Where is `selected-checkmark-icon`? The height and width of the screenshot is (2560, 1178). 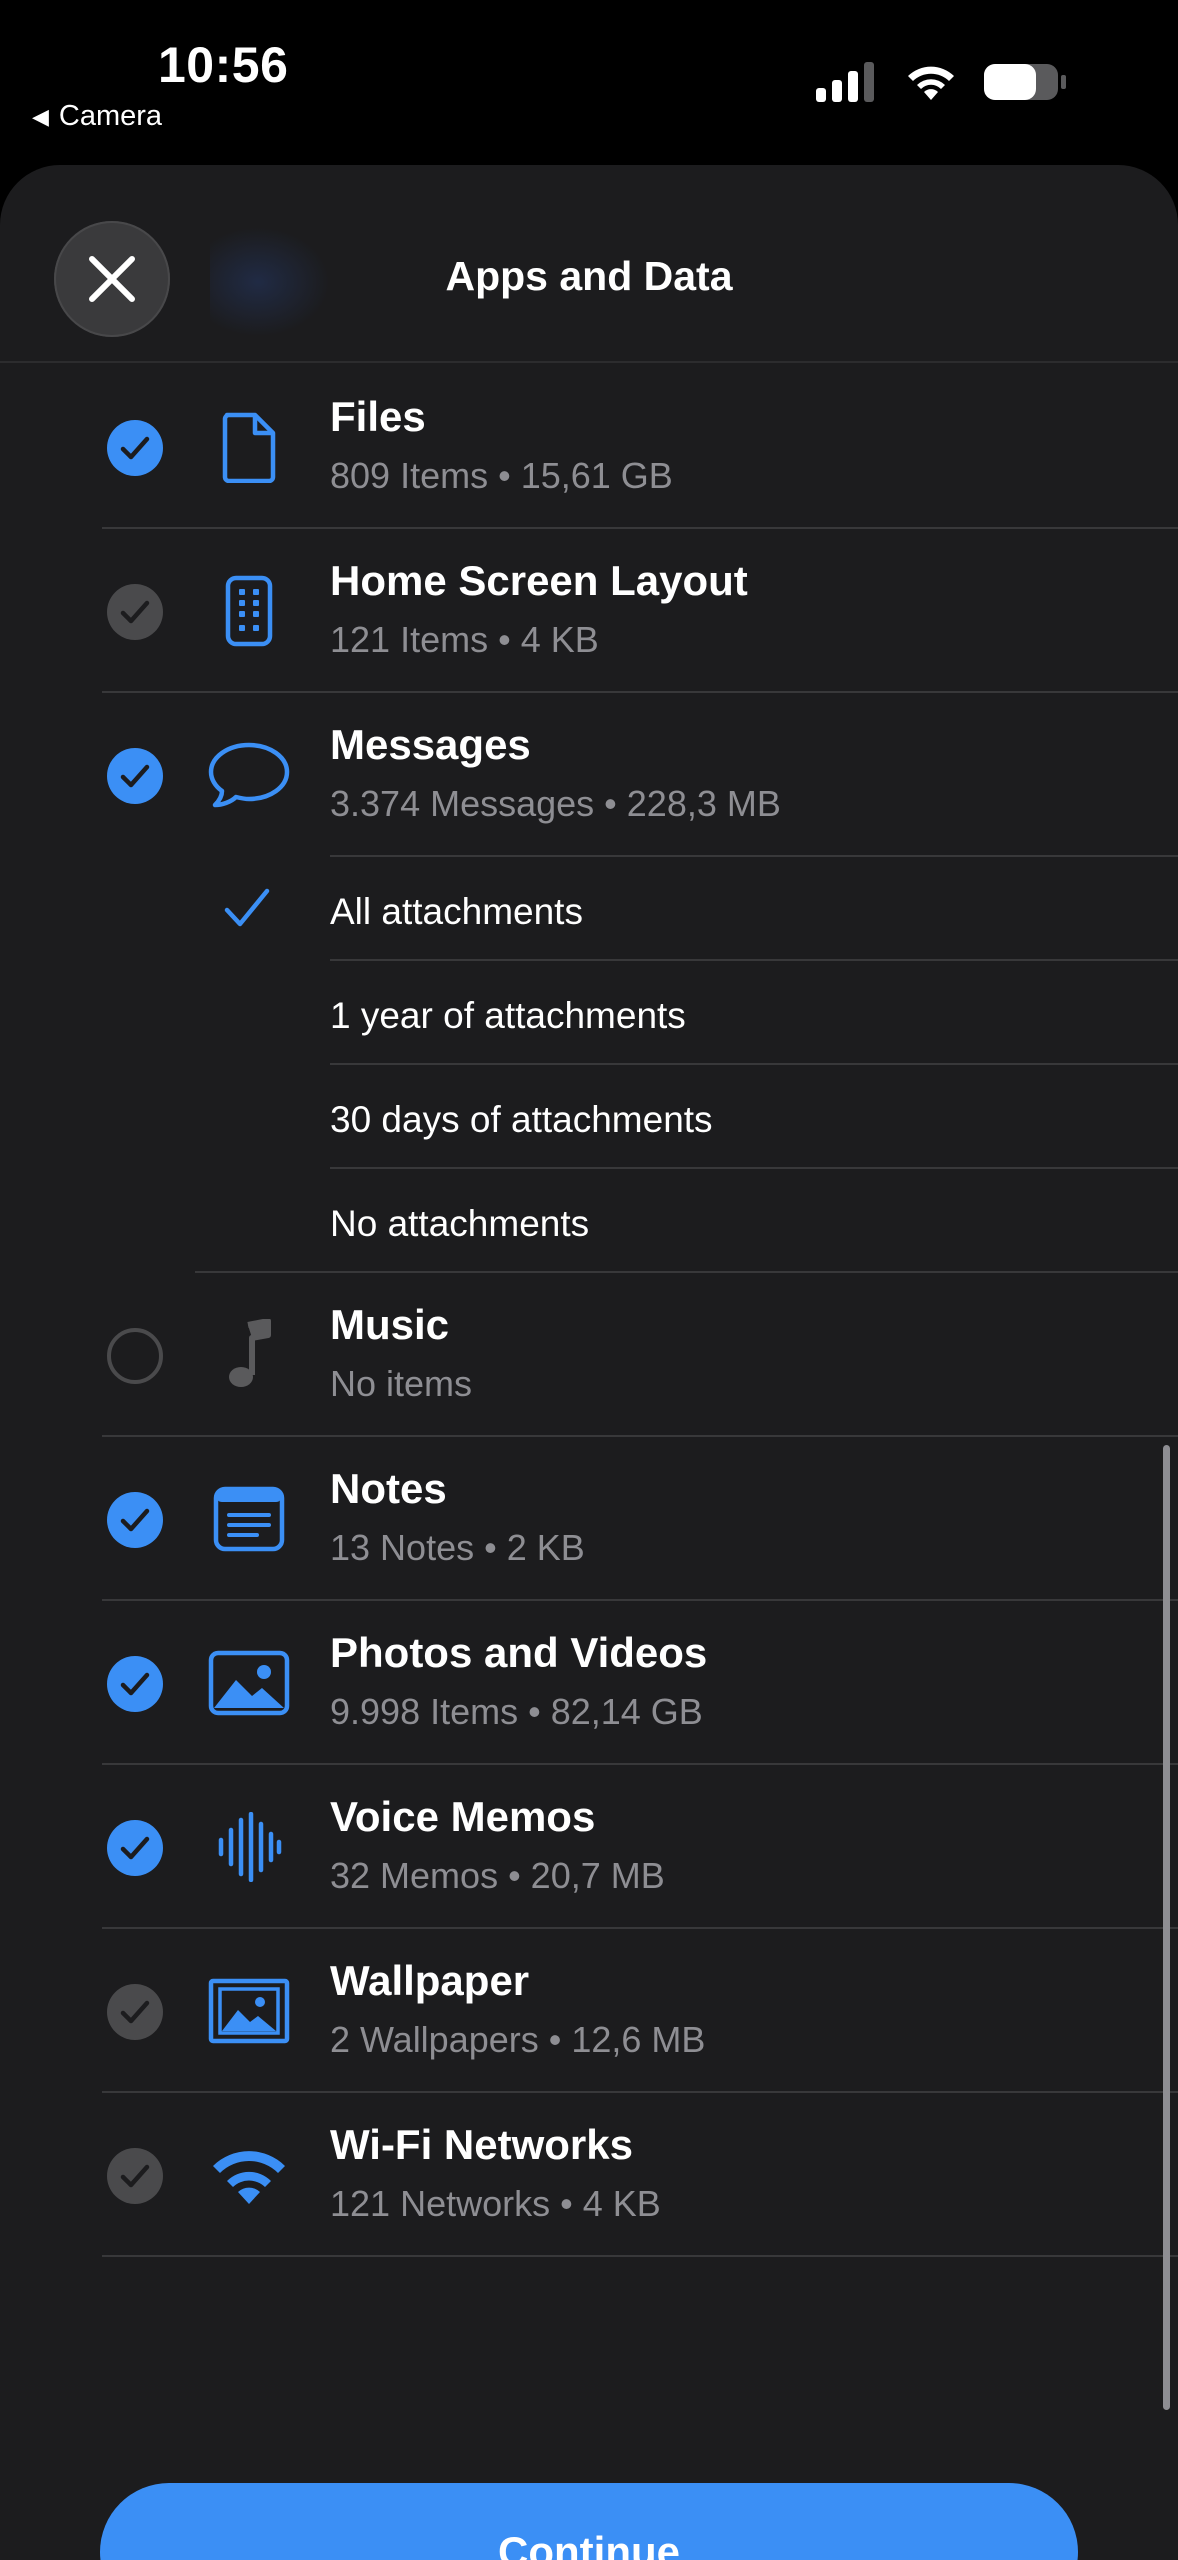
selected-checkmark-icon is located at coordinates (247, 907).